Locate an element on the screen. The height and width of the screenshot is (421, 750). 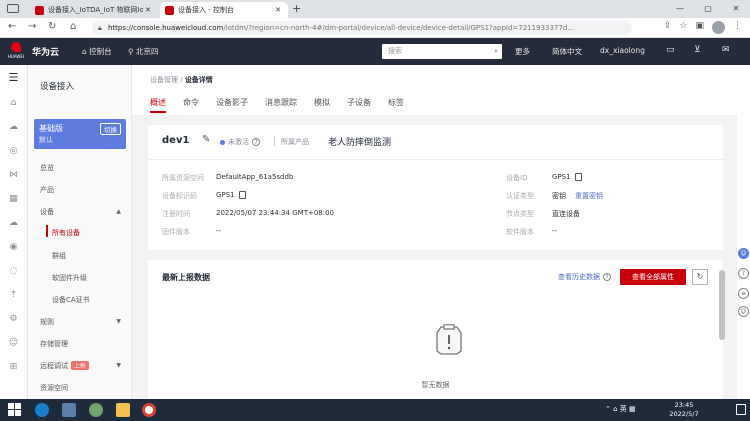
location-pin-icon: ⚲ is located at coordinates (132, 51).